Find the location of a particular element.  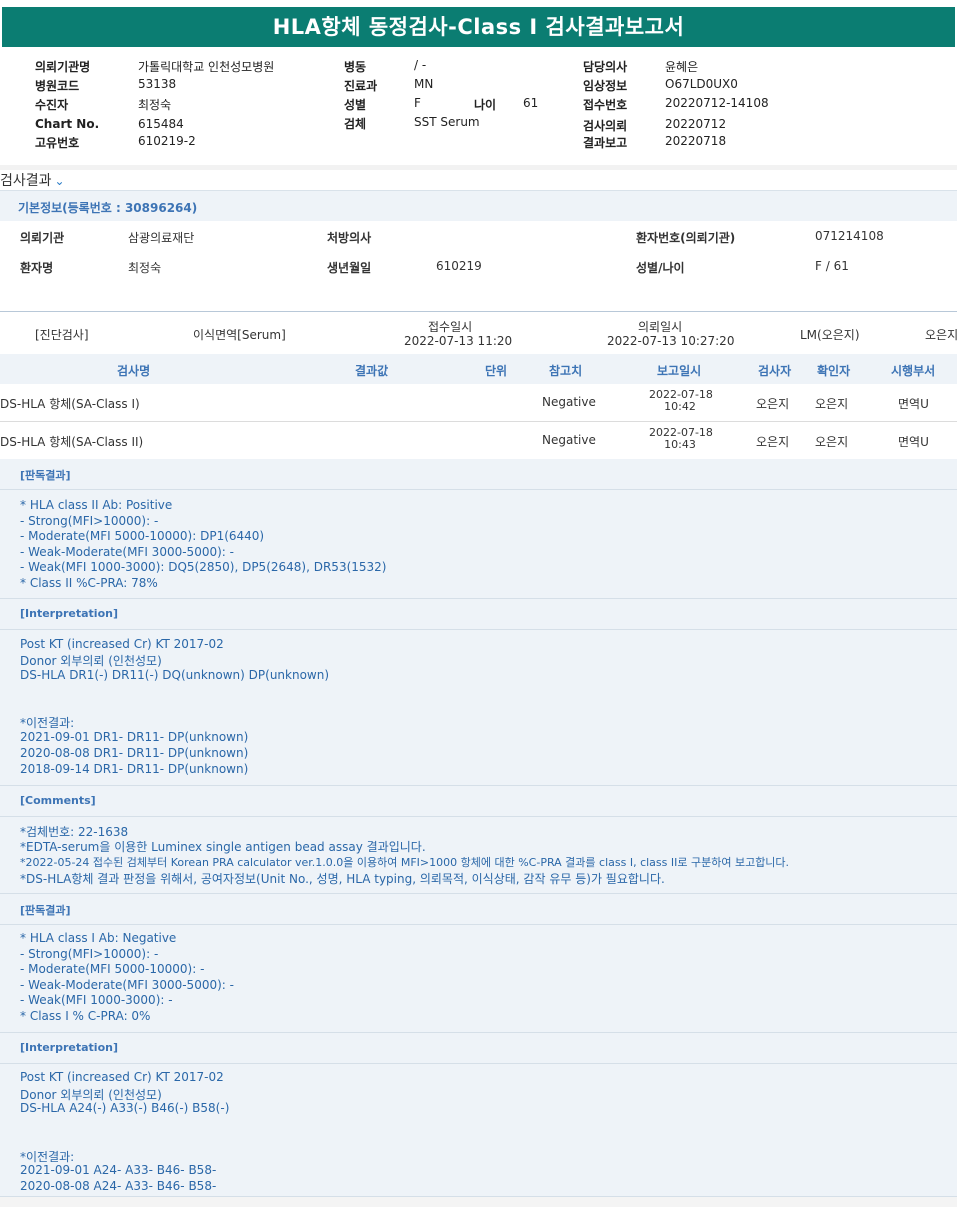

col-tester: 검사자 is located at coordinates (775, 371).